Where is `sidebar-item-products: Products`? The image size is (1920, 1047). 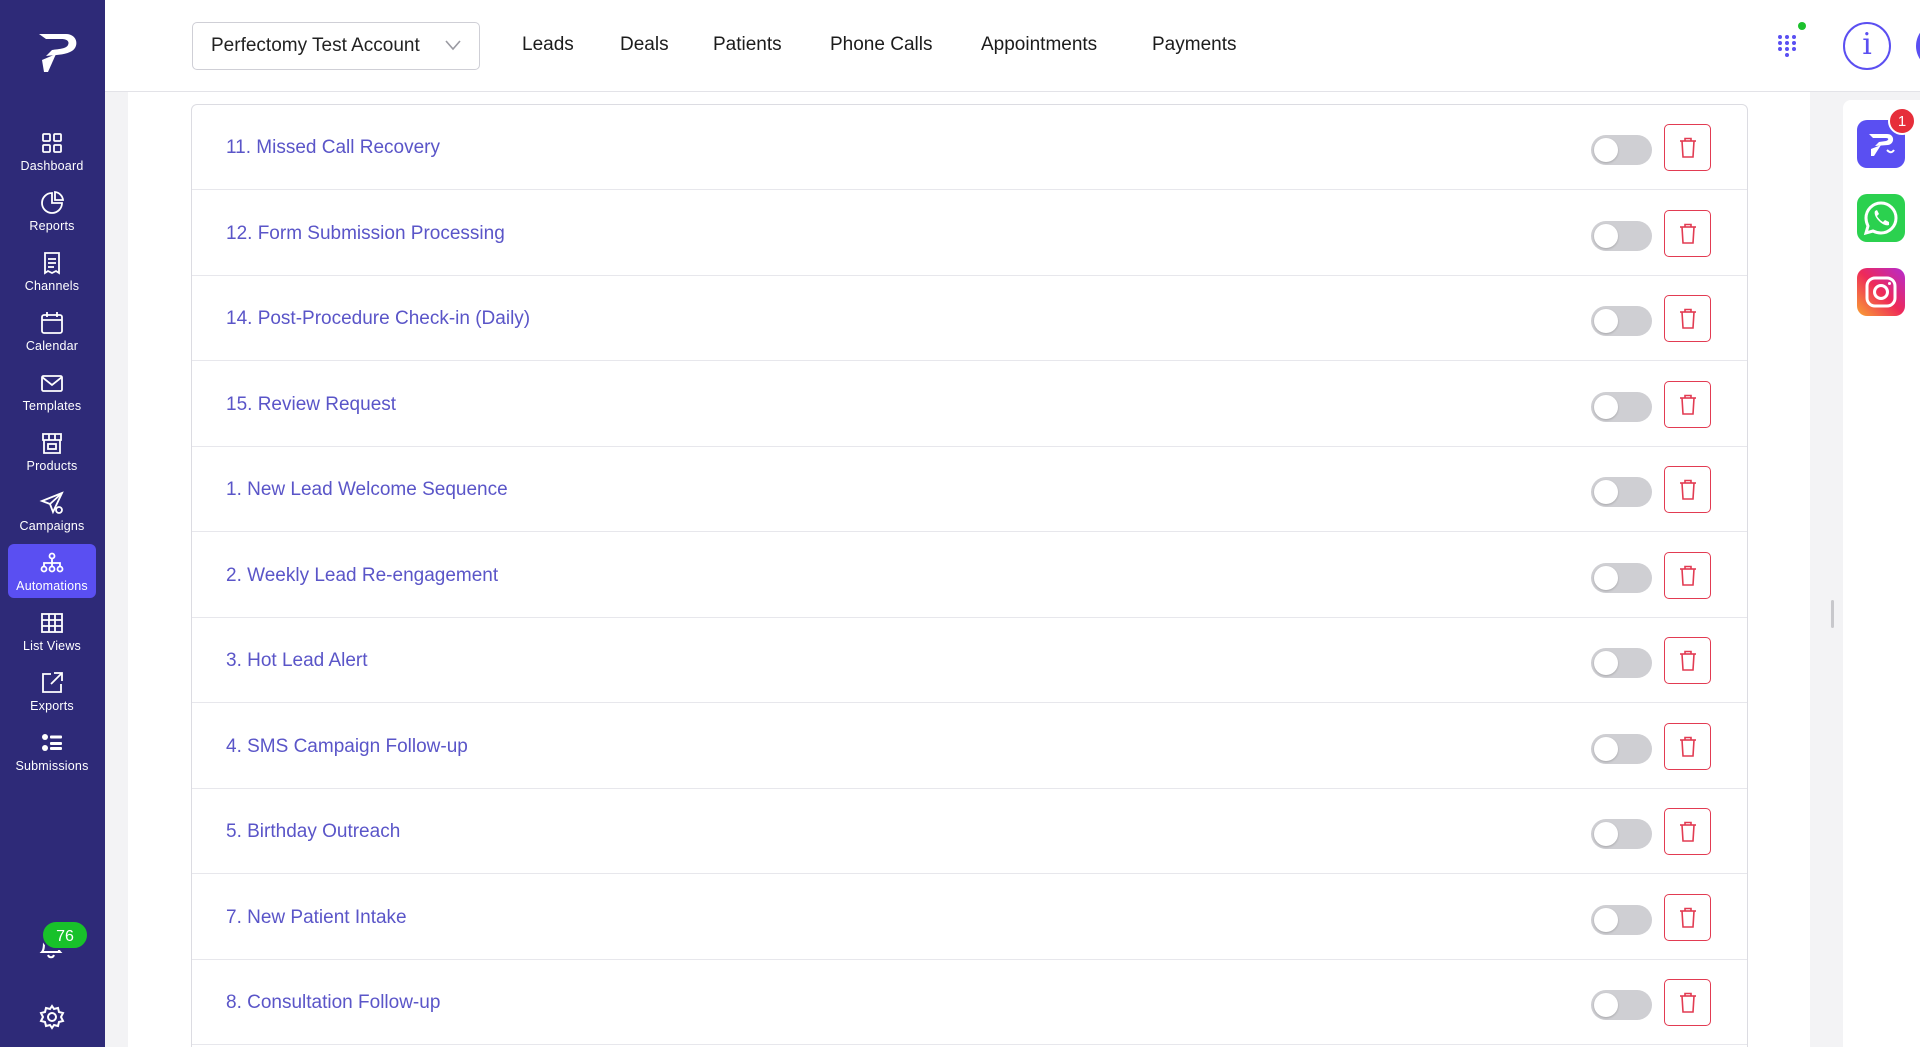
sidebar-item-products: Products is located at coordinates (52, 451).